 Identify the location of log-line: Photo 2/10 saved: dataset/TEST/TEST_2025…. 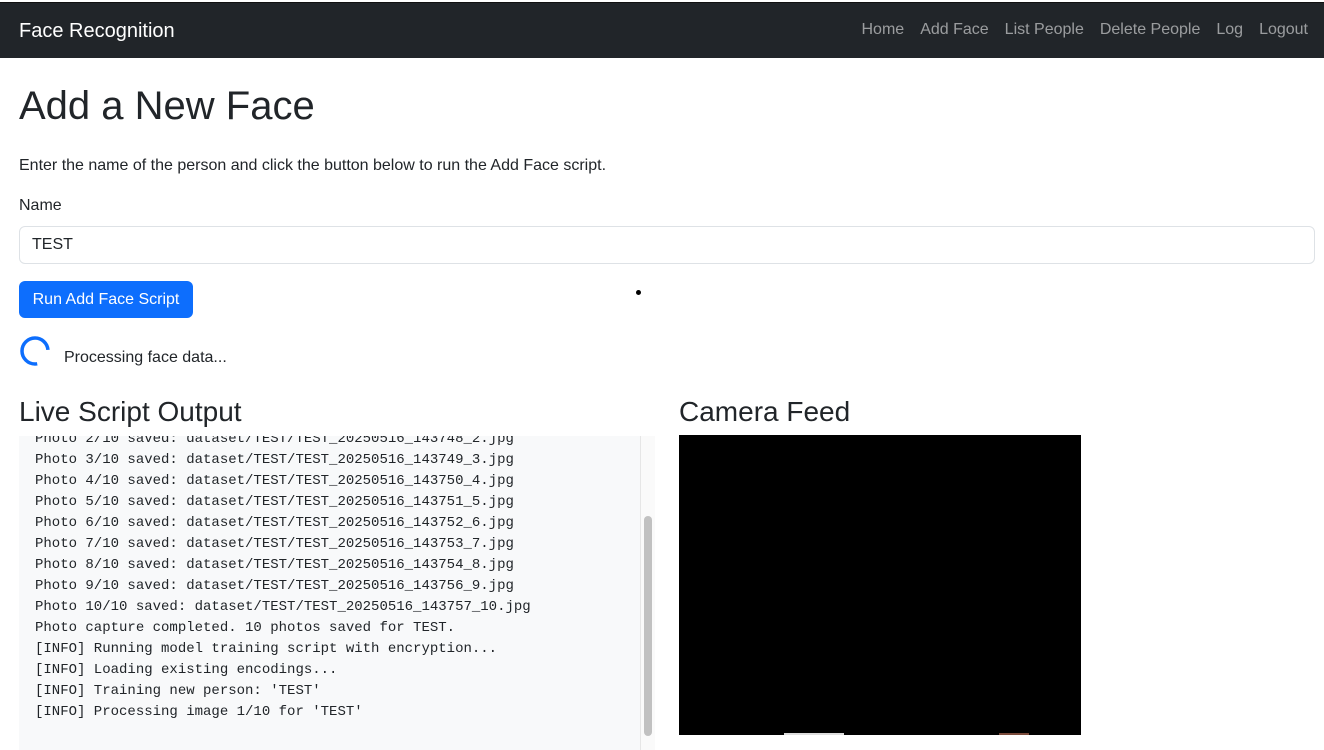
(274, 441).